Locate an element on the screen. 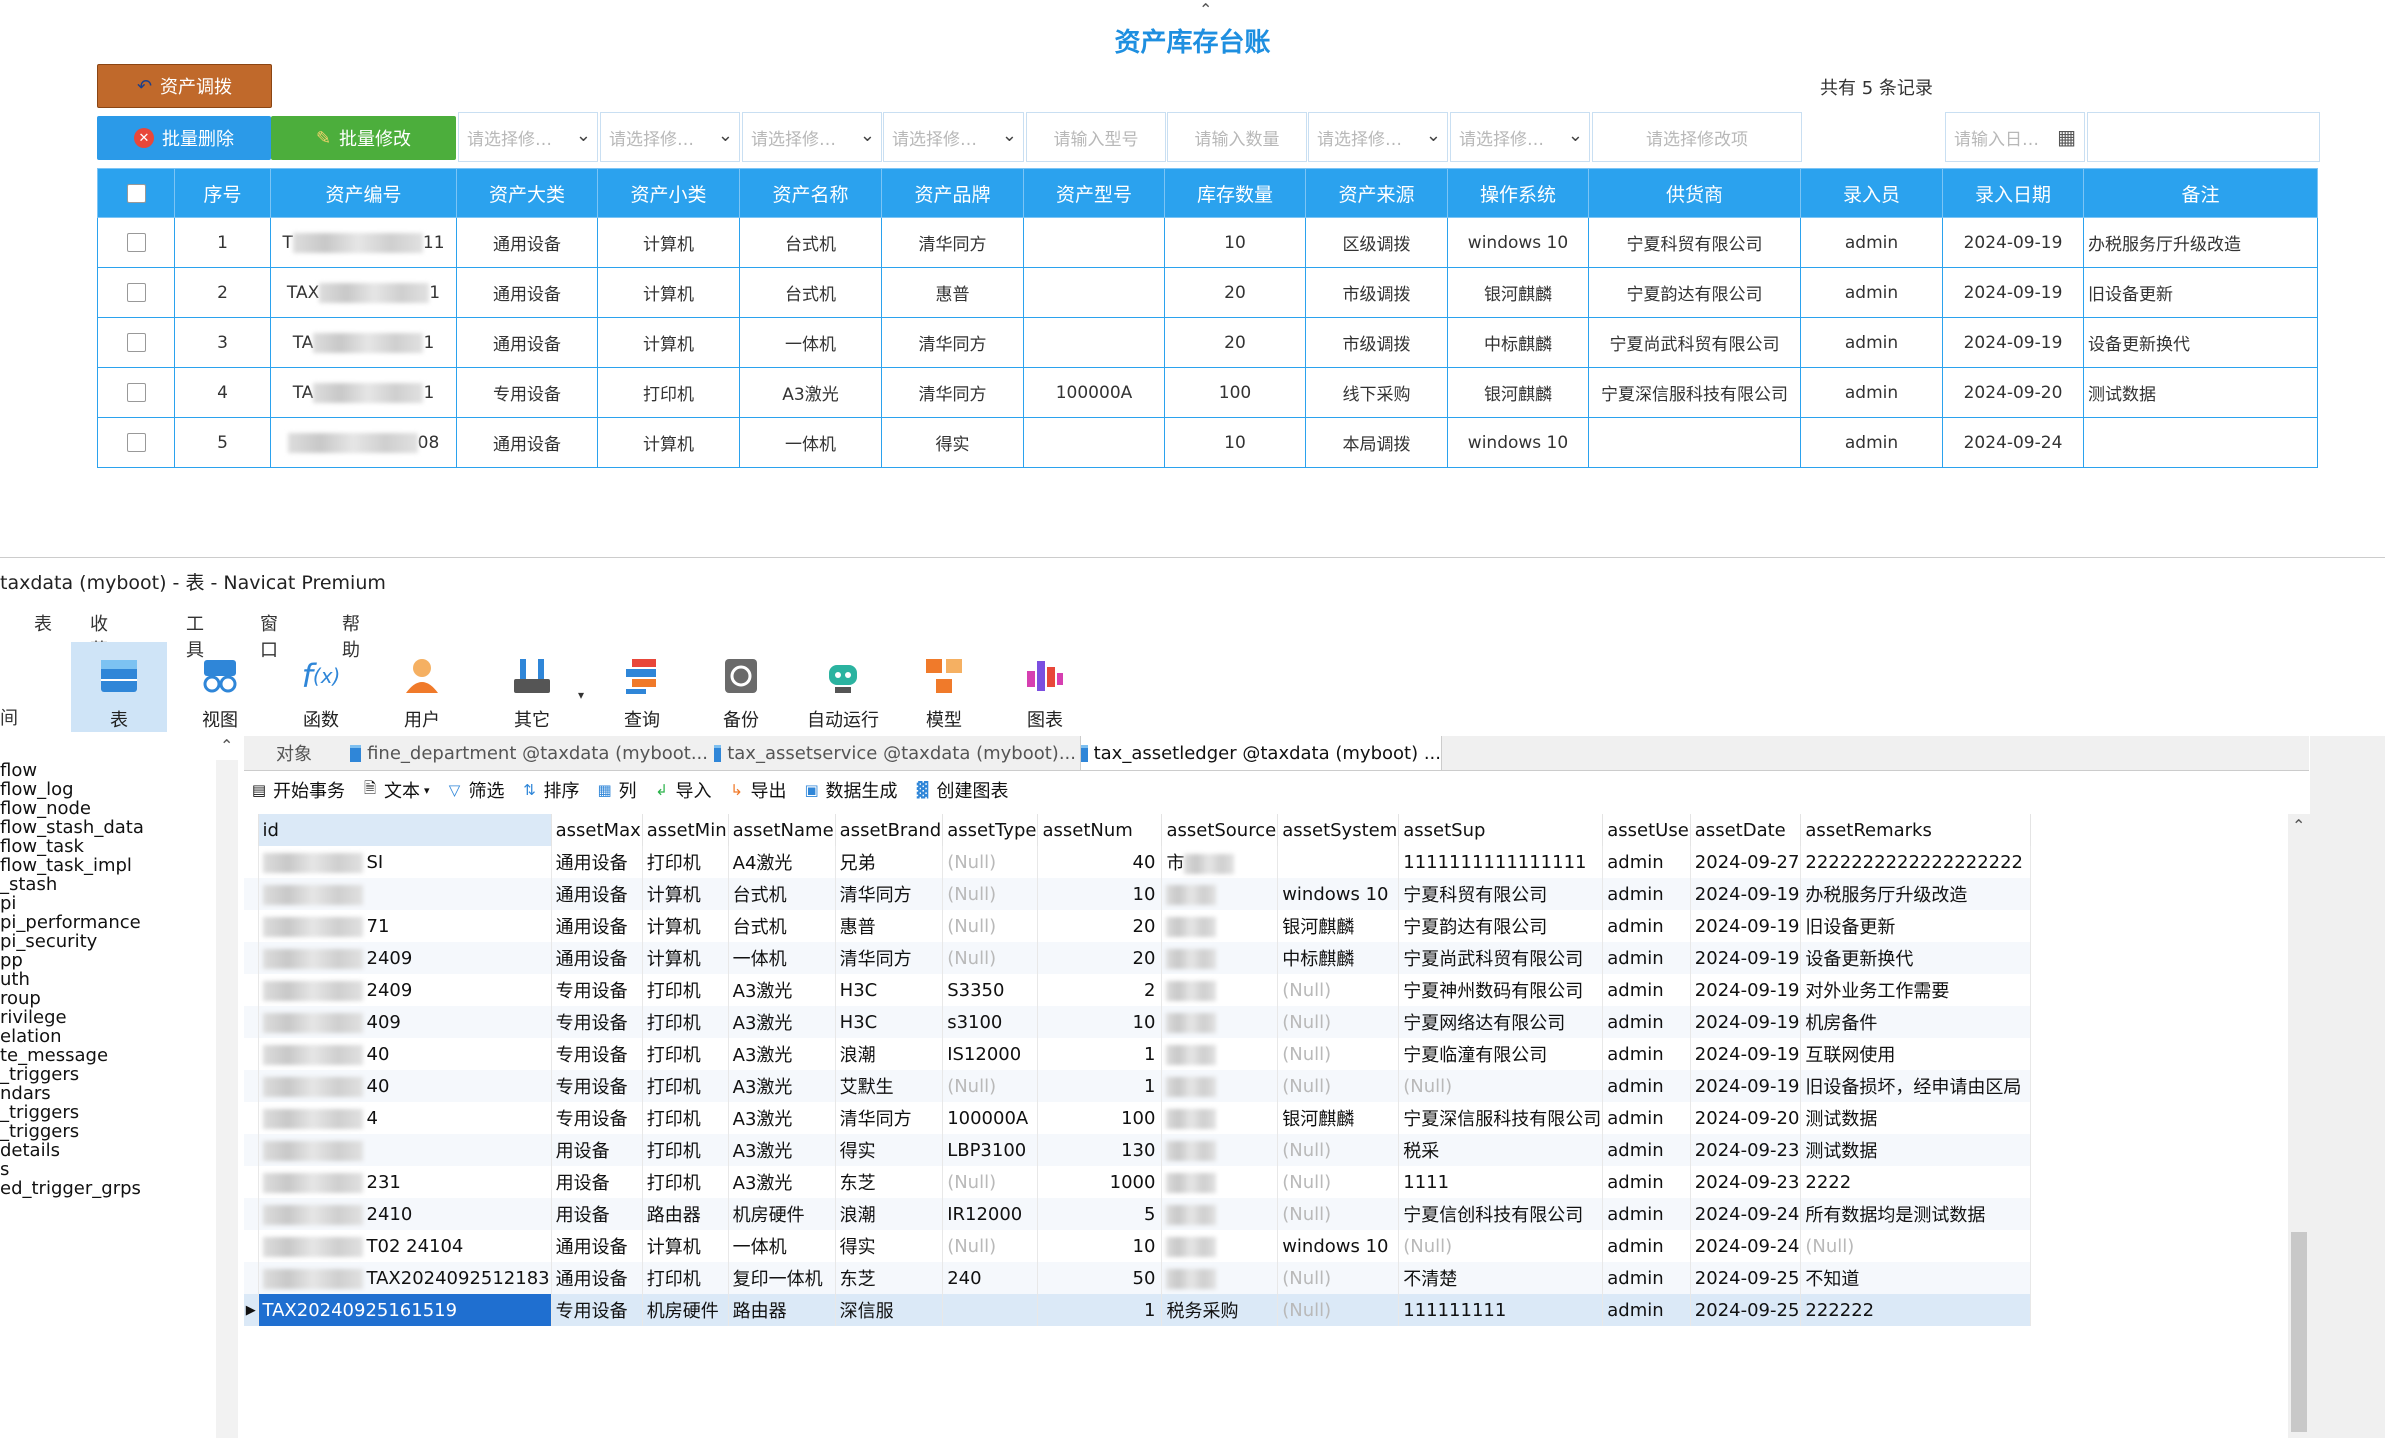 The image size is (2385, 1438). grid-column-header: id is located at coordinates (405, 830).